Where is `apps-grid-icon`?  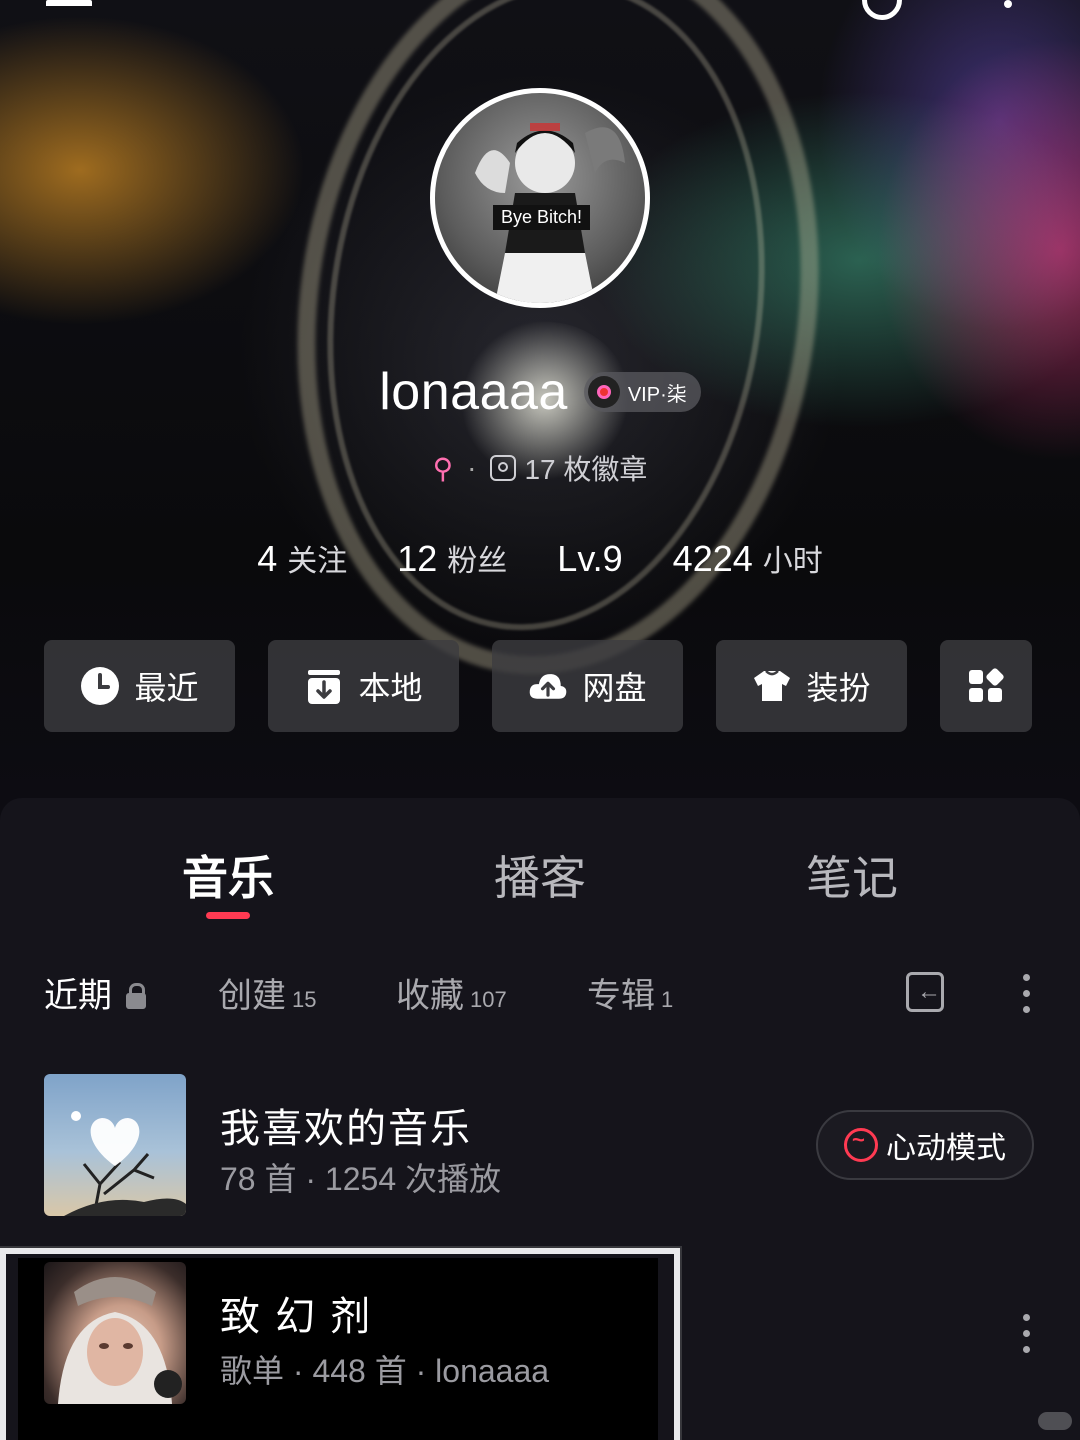
apps-grid-icon is located at coordinates (986, 685).